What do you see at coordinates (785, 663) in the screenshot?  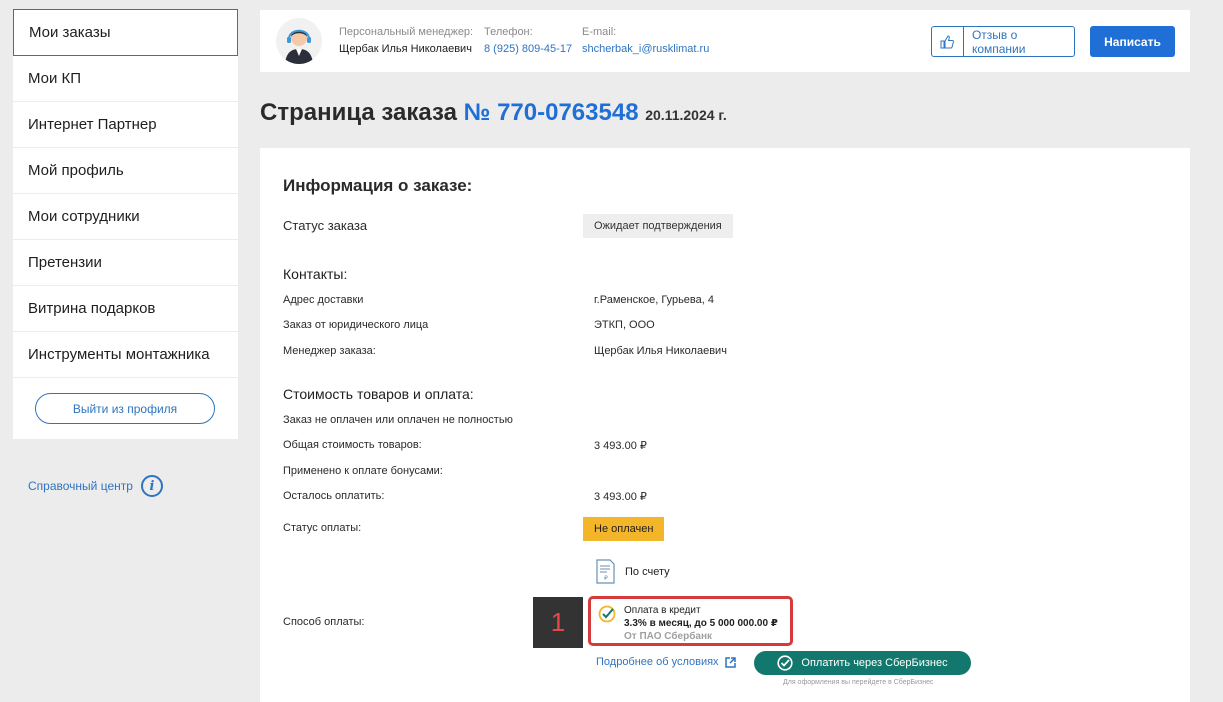 I see `sber-check-icon` at bounding box center [785, 663].